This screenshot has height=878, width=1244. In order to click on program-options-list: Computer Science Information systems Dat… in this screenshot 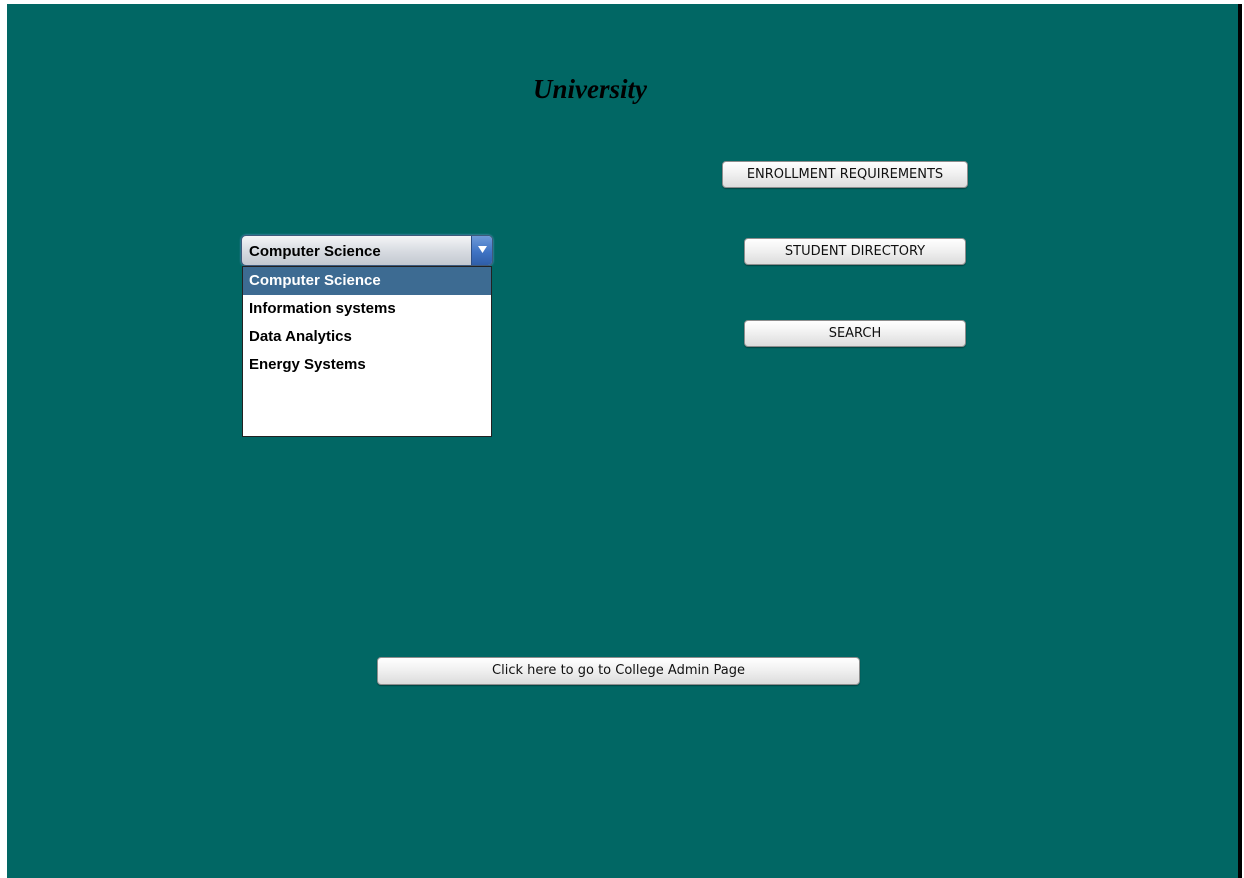, I will do `click(367, 351)`.